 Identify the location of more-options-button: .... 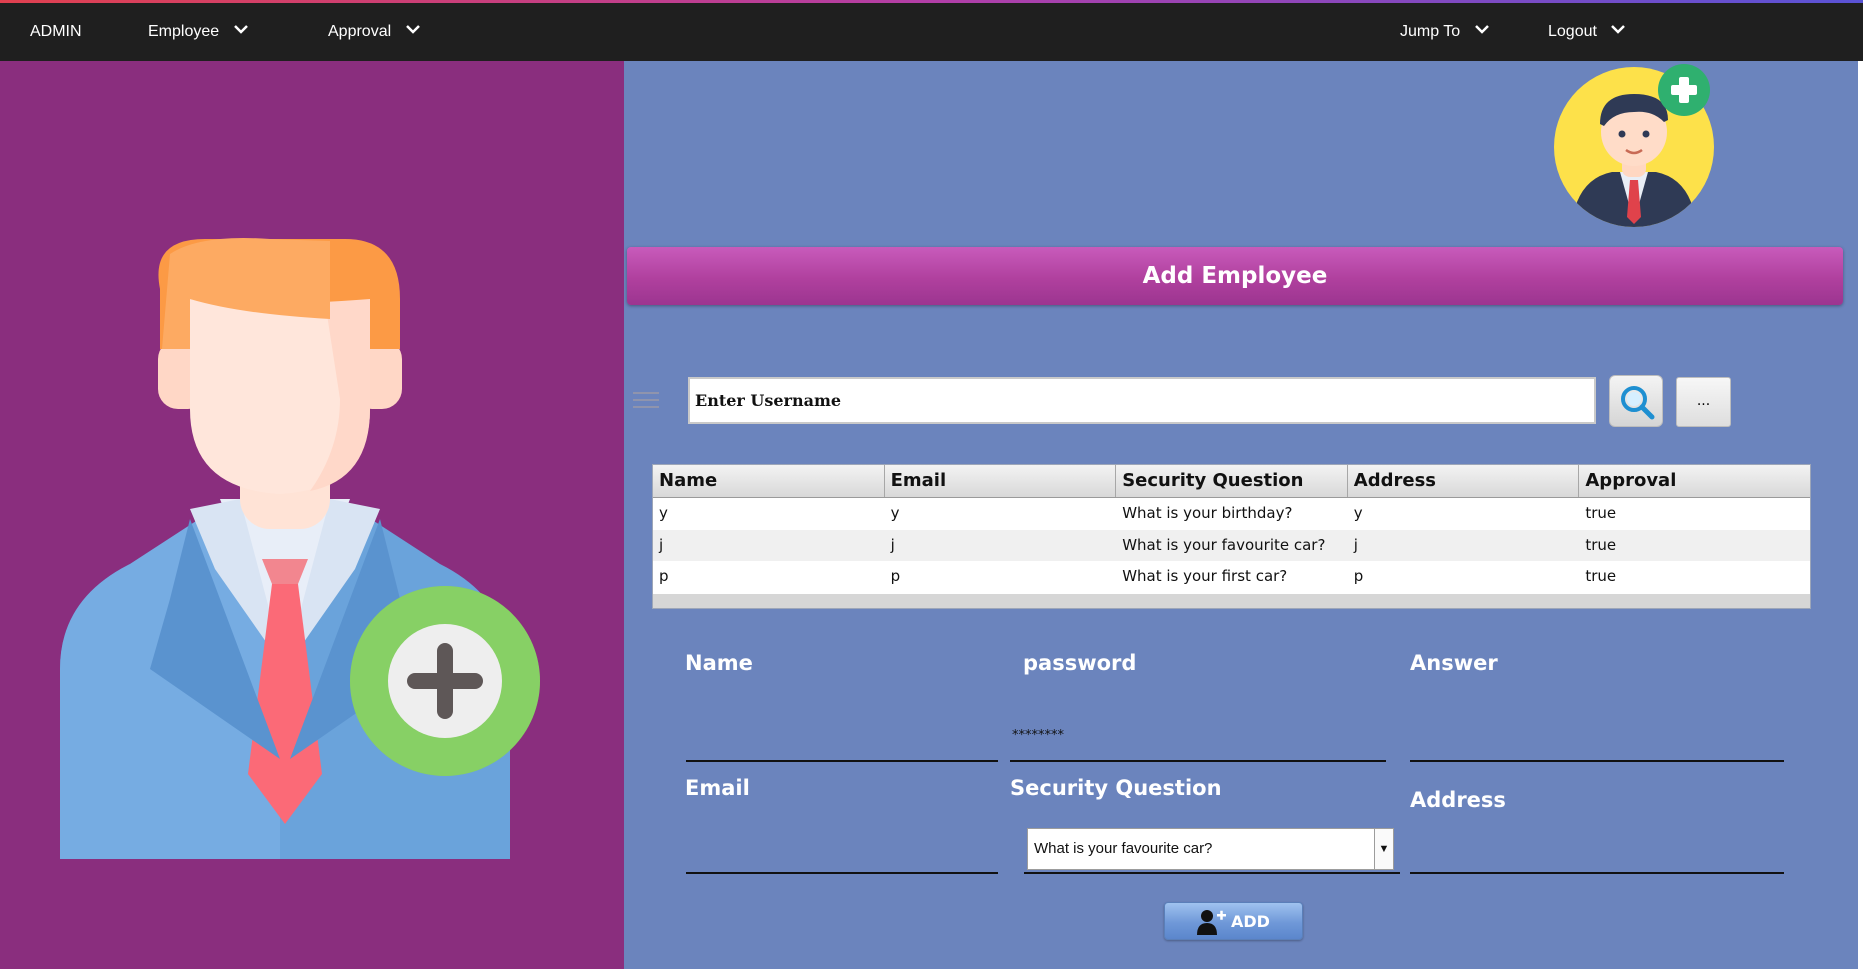
(1703, 402).